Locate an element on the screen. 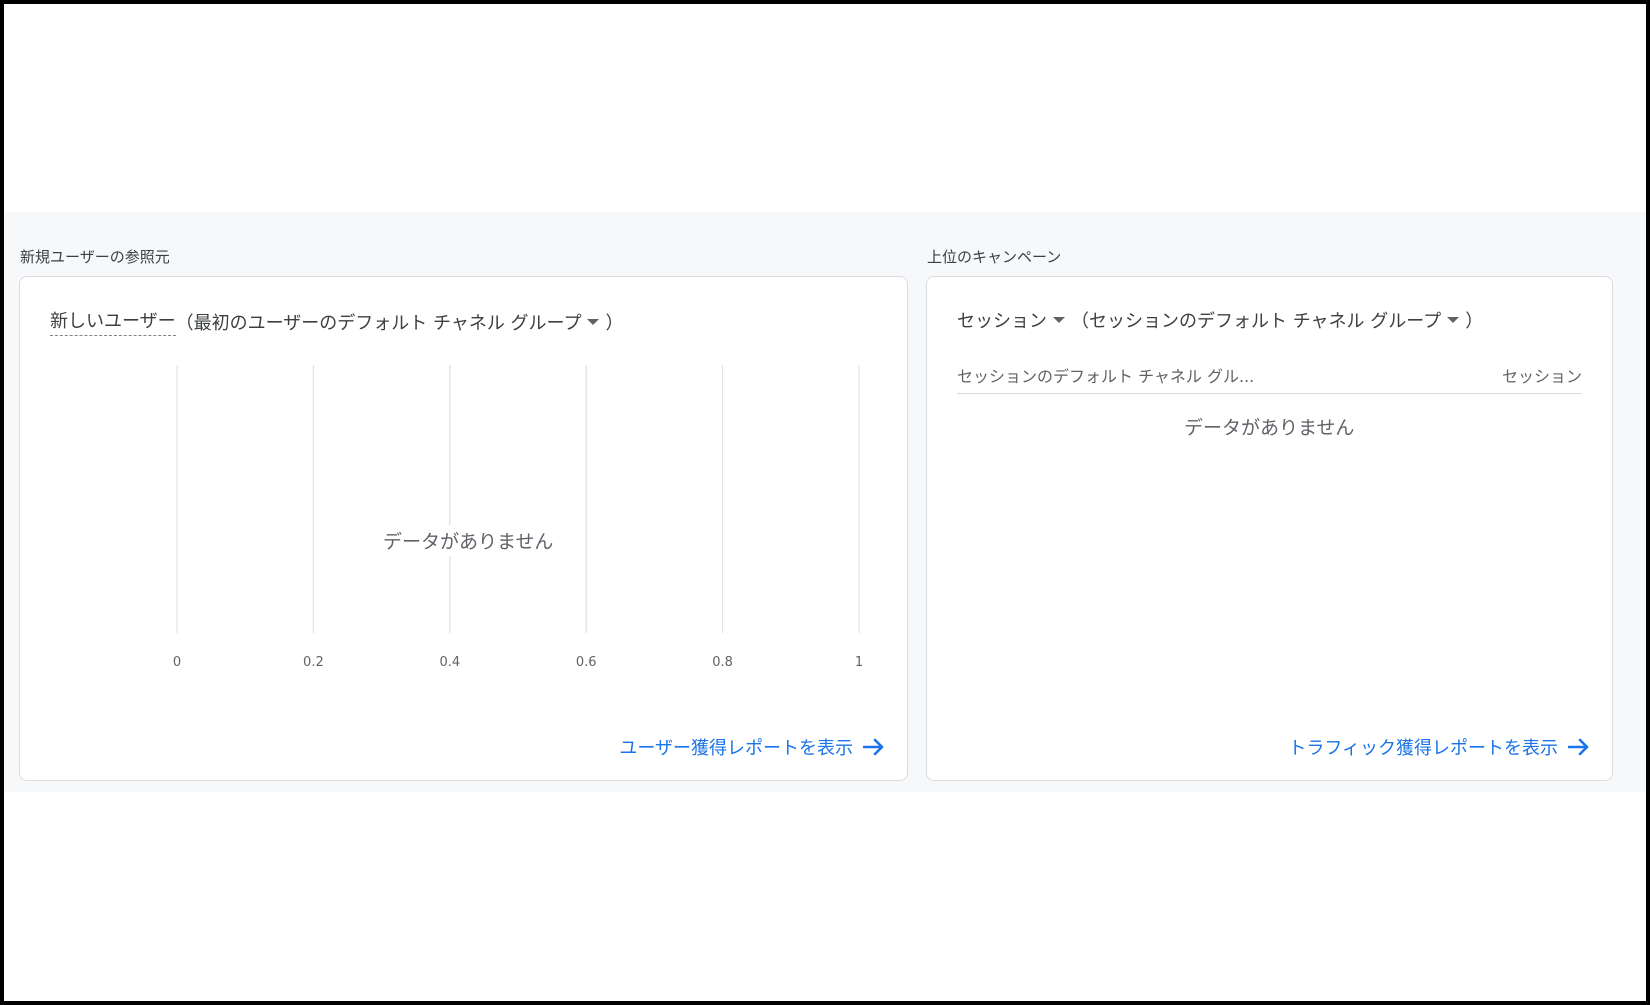  view-user-acquisition-link: ユーザー獲得レポートを表示 is located at coordinates (752, 747).